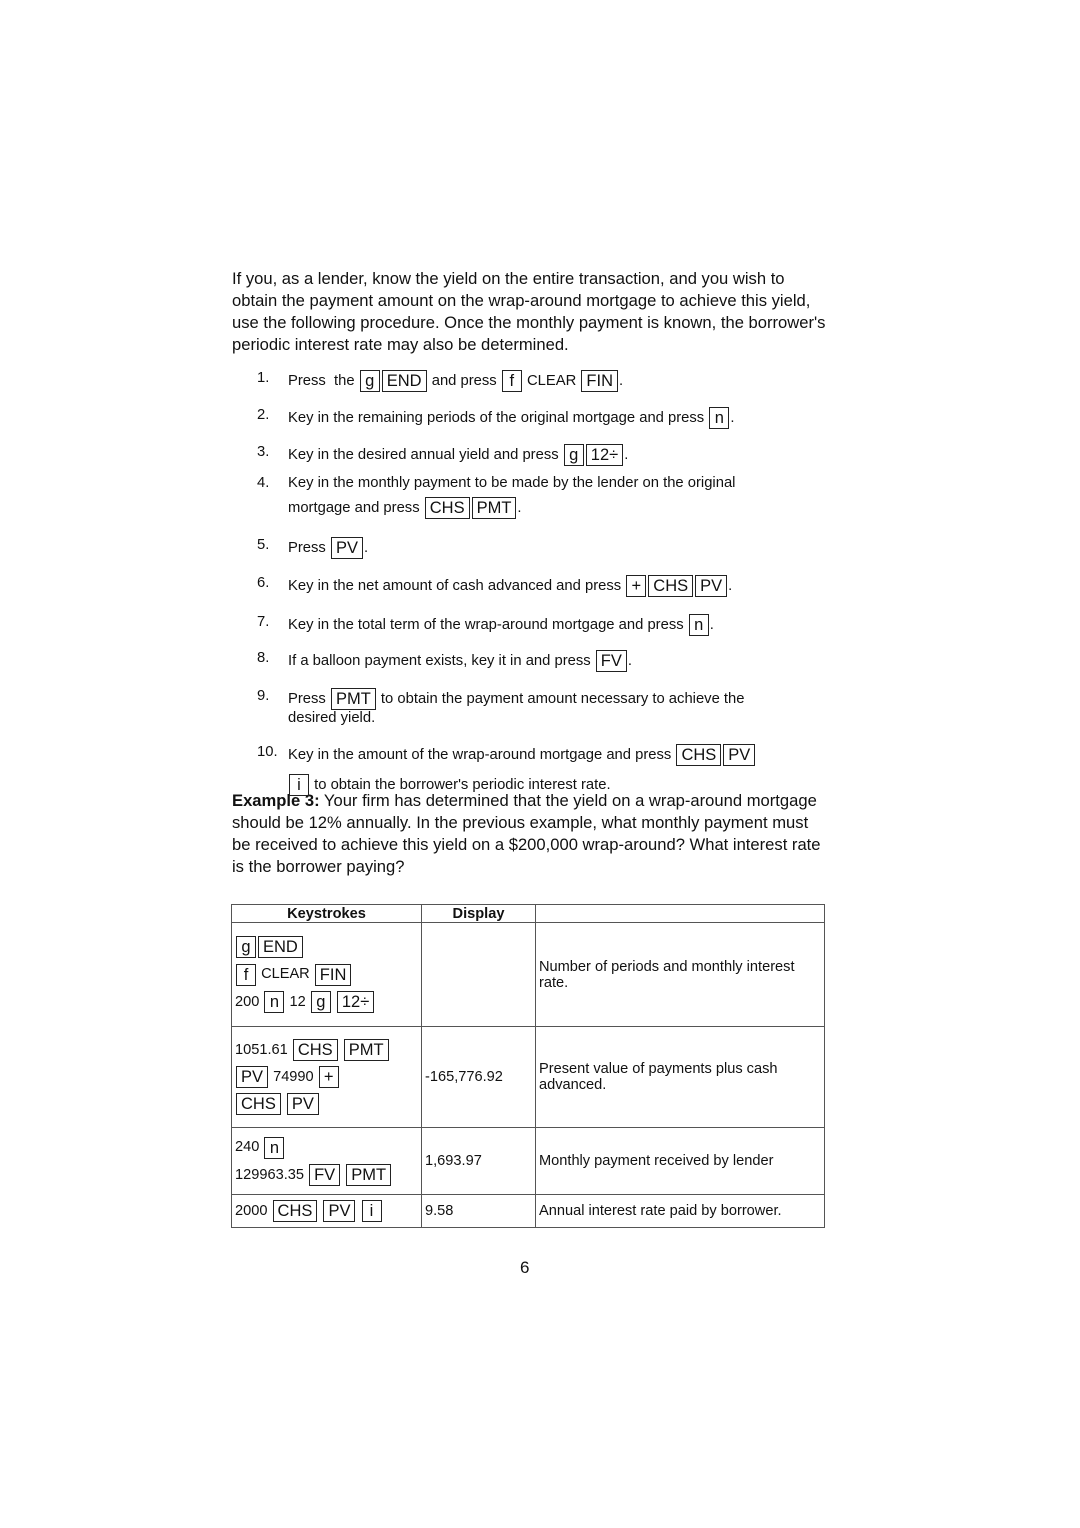 This screenshot has height=1528, width=1080. I want to click on keystroke-text: 240, so click(247, 1147).